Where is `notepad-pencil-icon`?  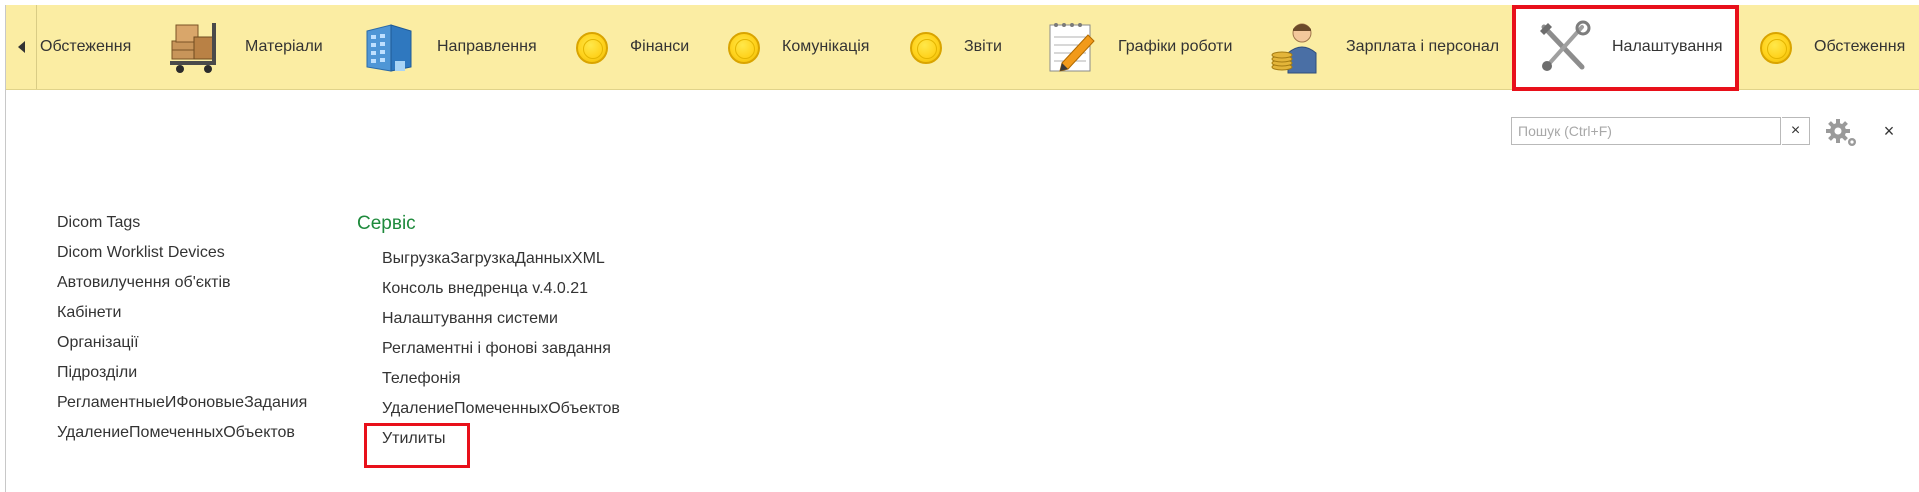 notepad-pencil-icon is located at coordinates (1072, 47).